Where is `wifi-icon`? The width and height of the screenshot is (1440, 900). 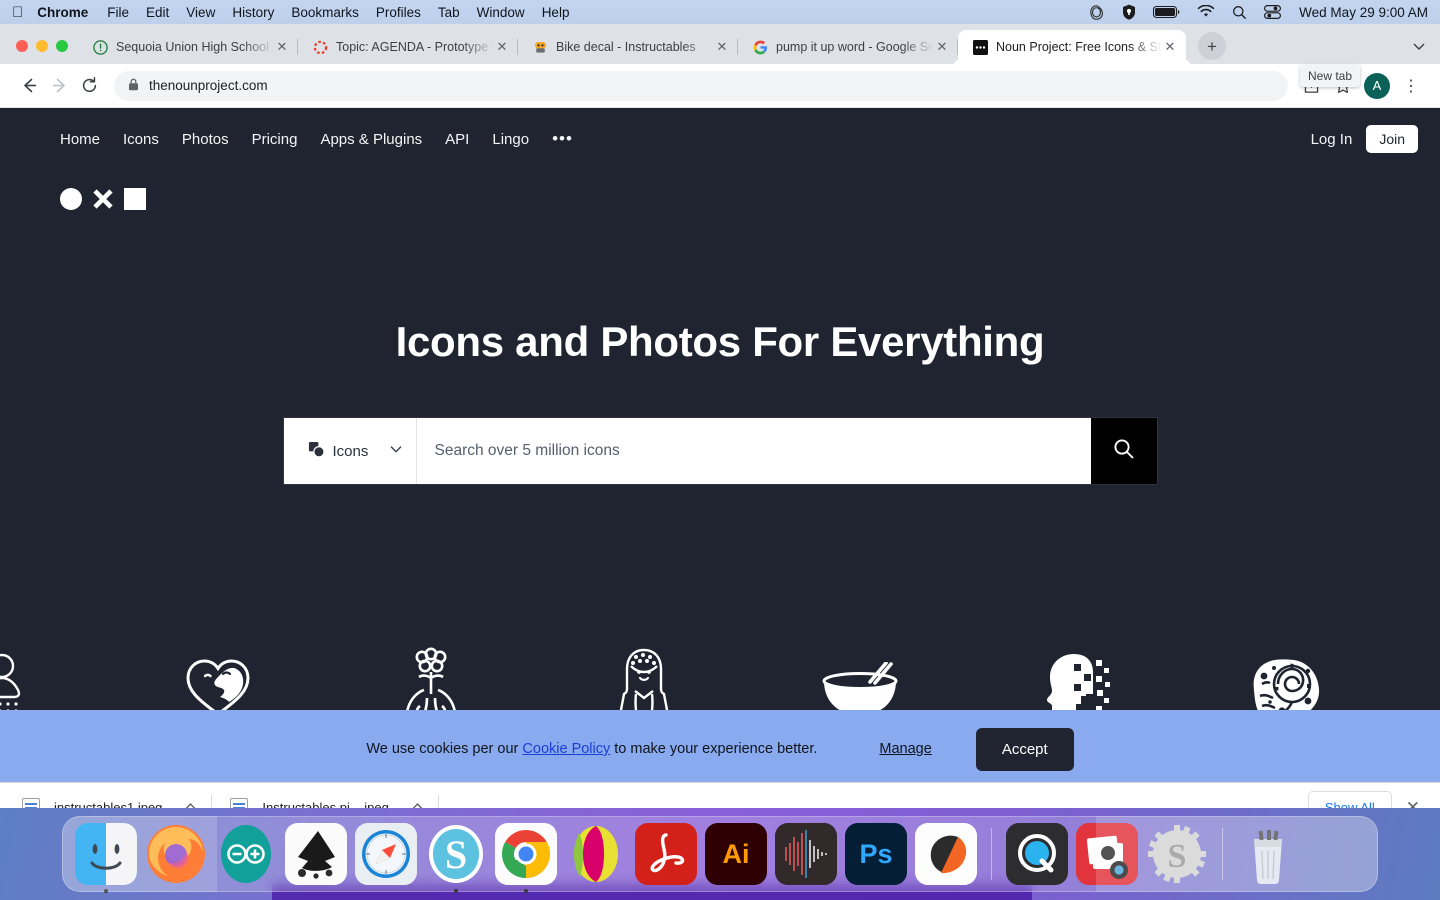 wifi-icon is located at coordinates (1206, 12).